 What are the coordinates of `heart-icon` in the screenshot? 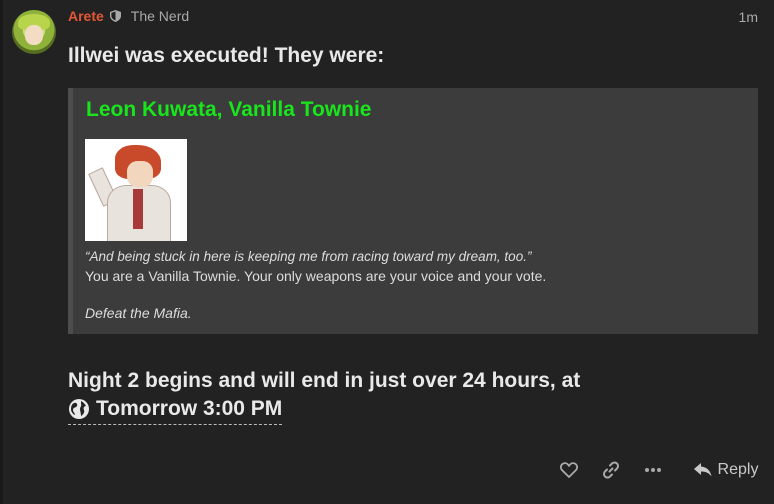 It's located at (569, 470).